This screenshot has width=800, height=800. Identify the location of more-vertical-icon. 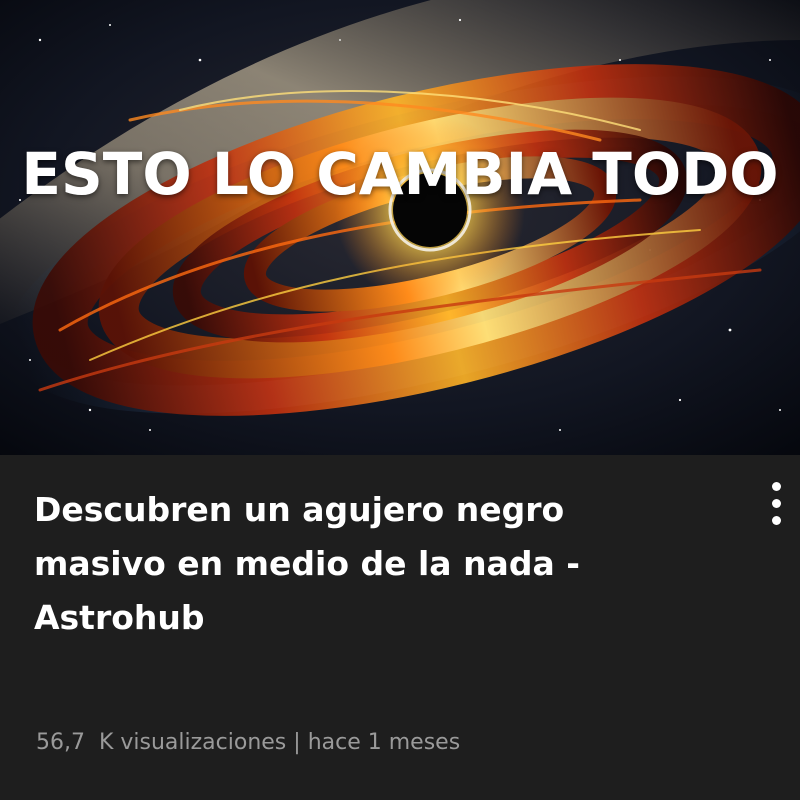
(776, 486).